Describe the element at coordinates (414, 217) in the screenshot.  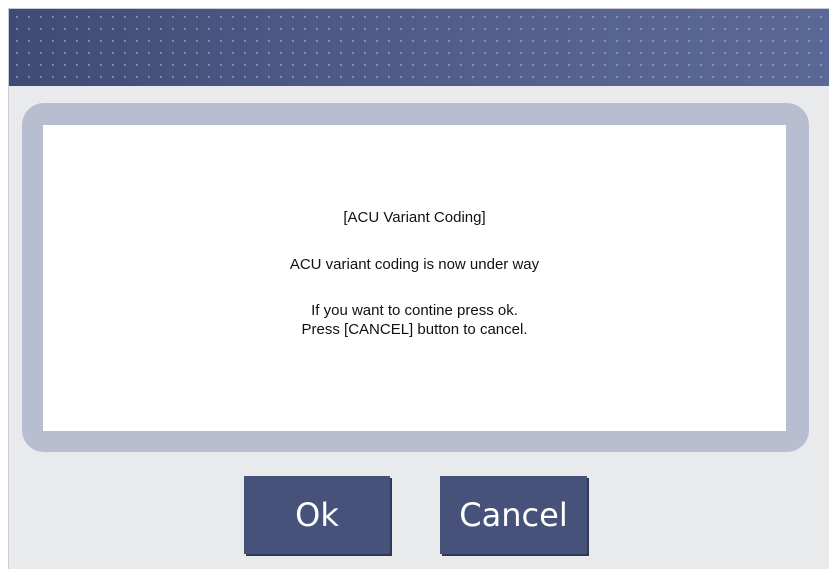
I see `message-heading: [ACU Variant Coding]` at that location.